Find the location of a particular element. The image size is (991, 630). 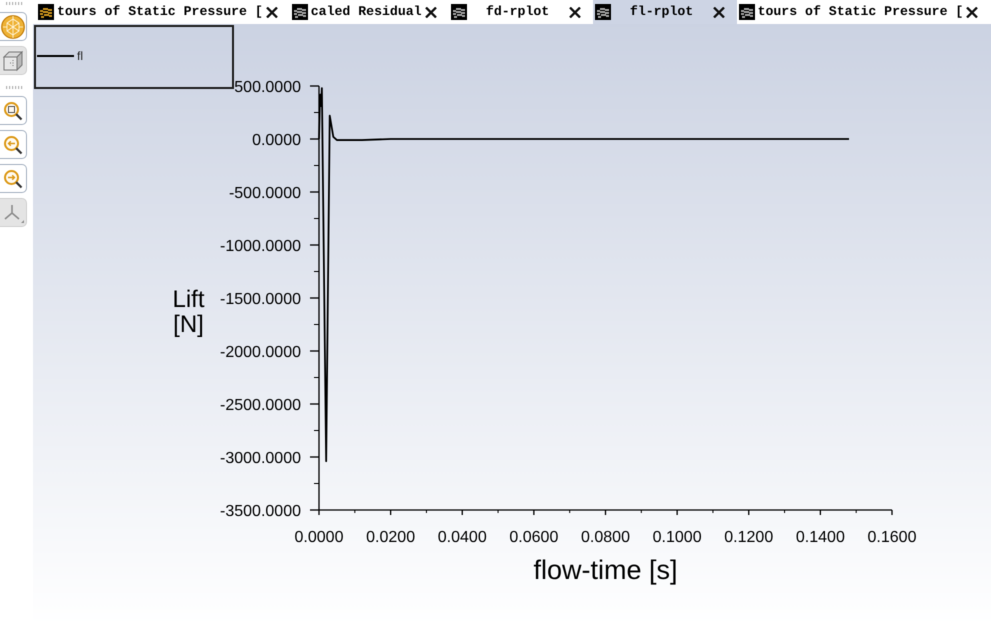

y-tick-label: -2000.0000 is located at coordinates (260, 352).